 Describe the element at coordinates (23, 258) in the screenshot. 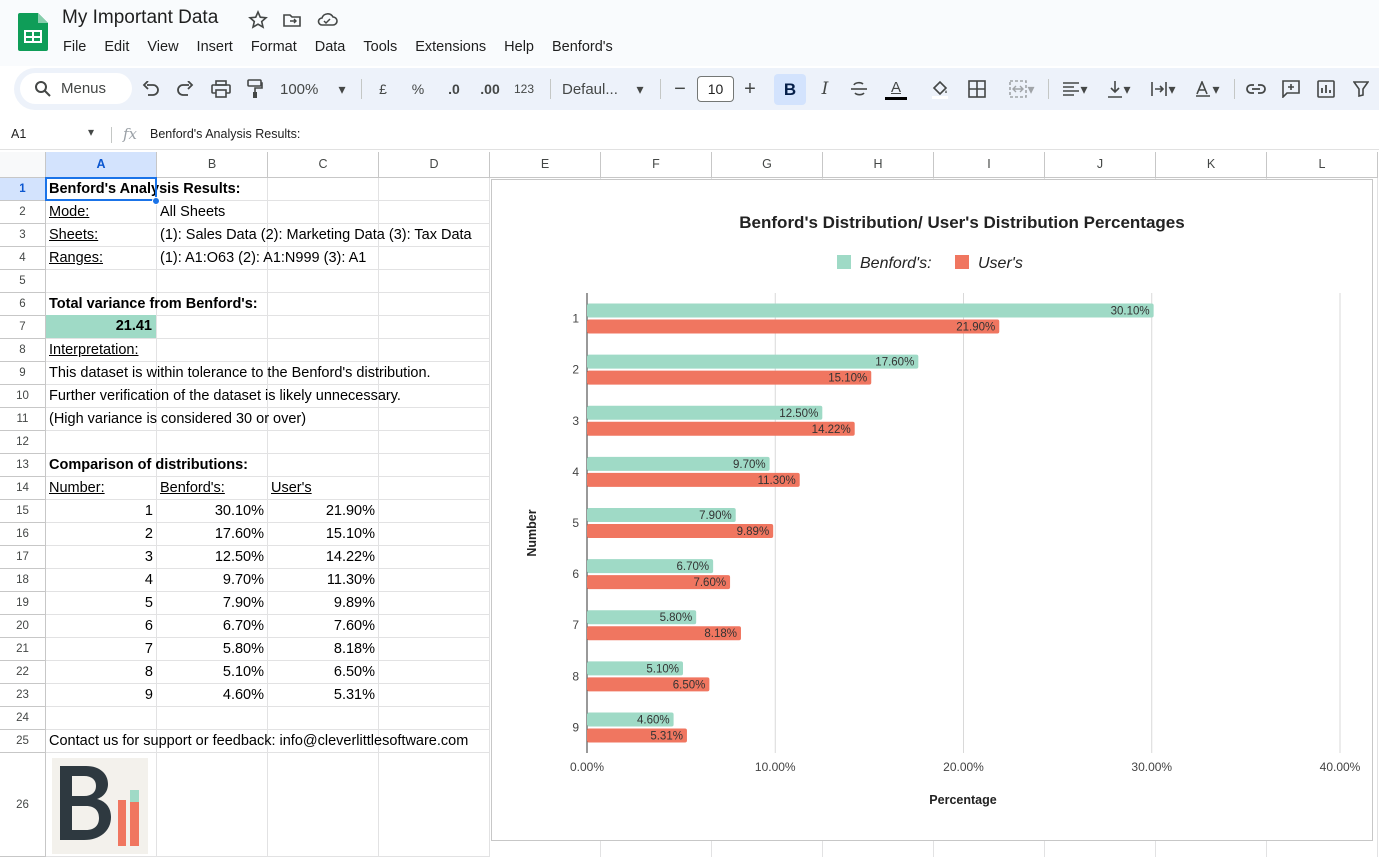

I see `row-header-4: 4` at that location.